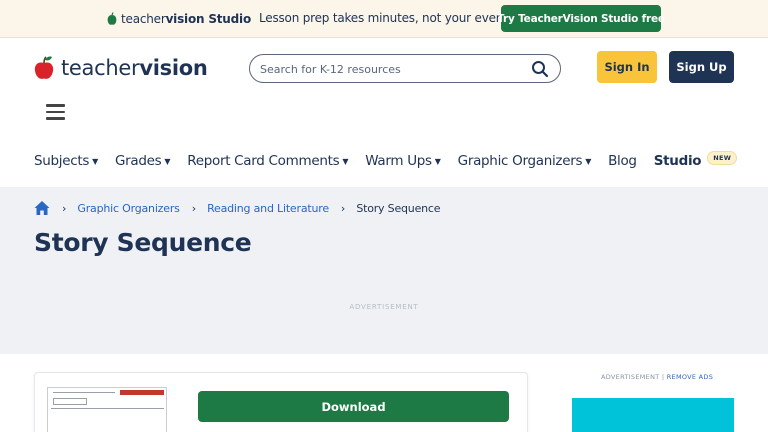  Describe the element at coordinates (134, 68) in the screenshot. I see `logo-wordmark: teachervision` at that location.